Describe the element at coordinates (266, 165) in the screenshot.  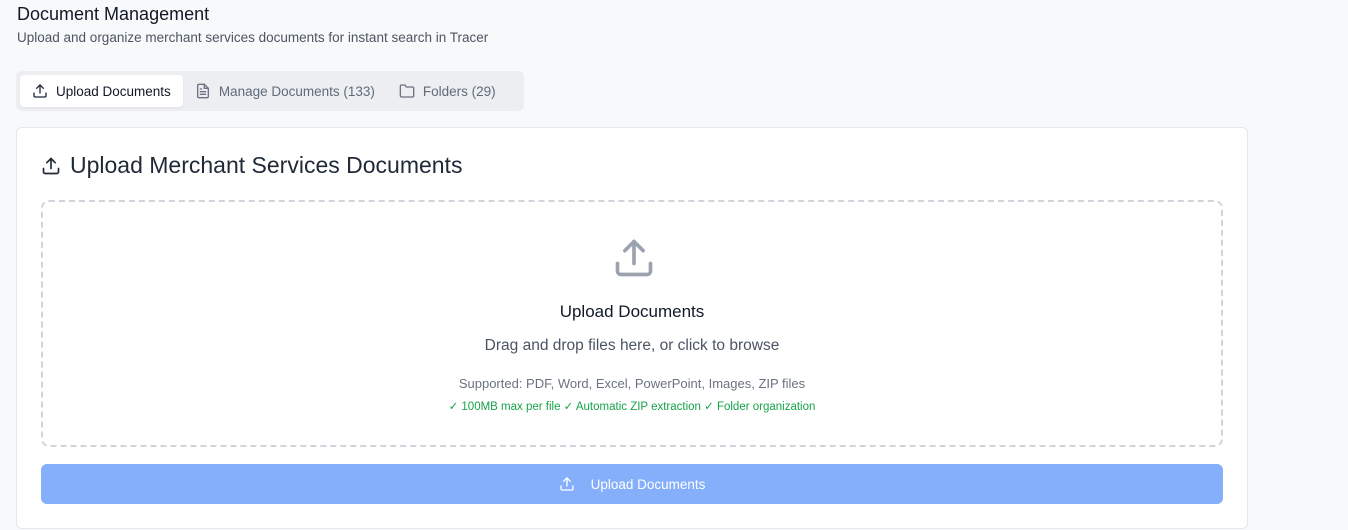
I see `card-title-text: Upload Merchant Services Documents` at that location.